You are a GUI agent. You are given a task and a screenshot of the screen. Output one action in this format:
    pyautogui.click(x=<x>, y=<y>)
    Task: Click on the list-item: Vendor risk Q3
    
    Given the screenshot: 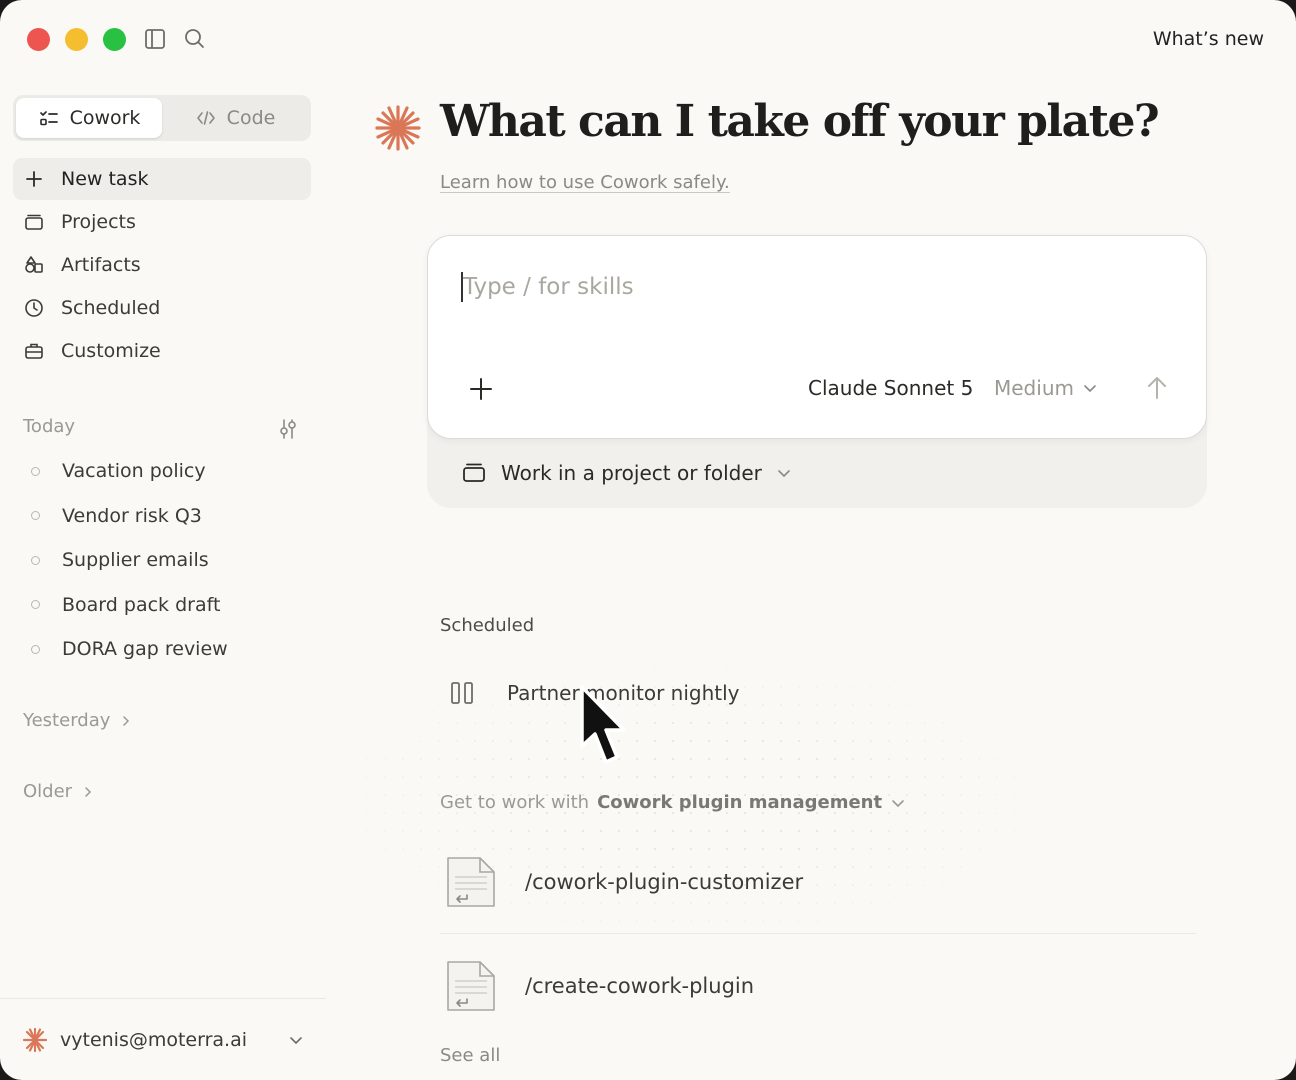 What is the action you would take?
    pyautogui.click(x=168, y=516)
    